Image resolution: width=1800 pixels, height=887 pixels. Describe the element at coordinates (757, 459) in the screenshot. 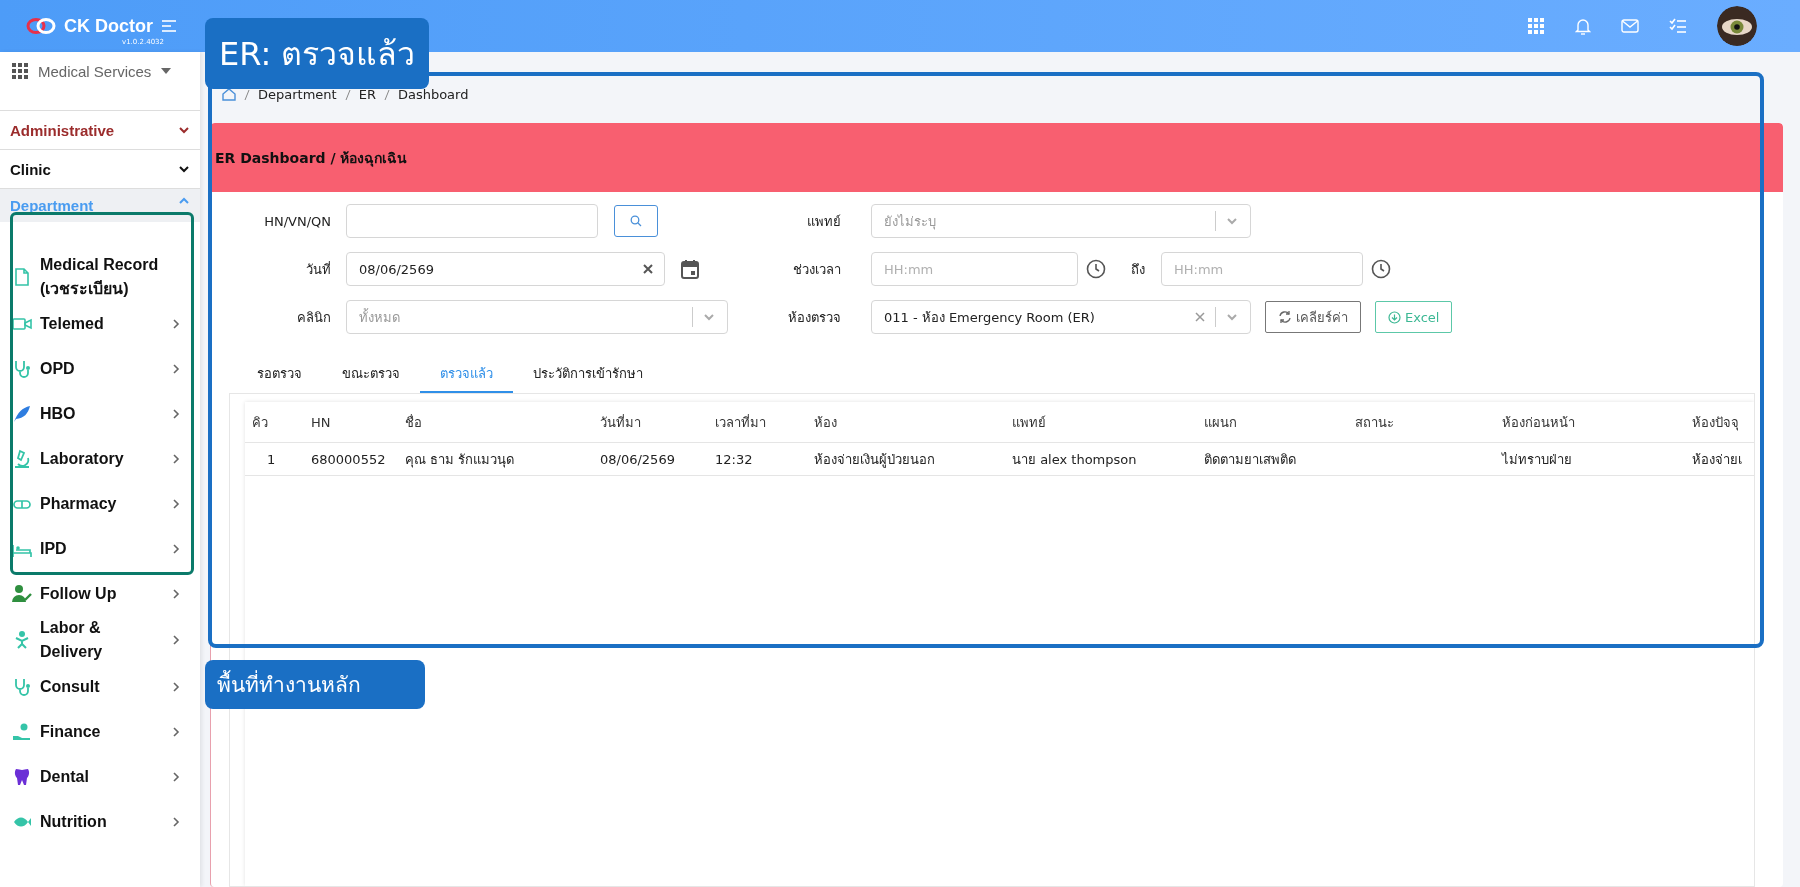

I see `table-cell: 12:32` at that location.